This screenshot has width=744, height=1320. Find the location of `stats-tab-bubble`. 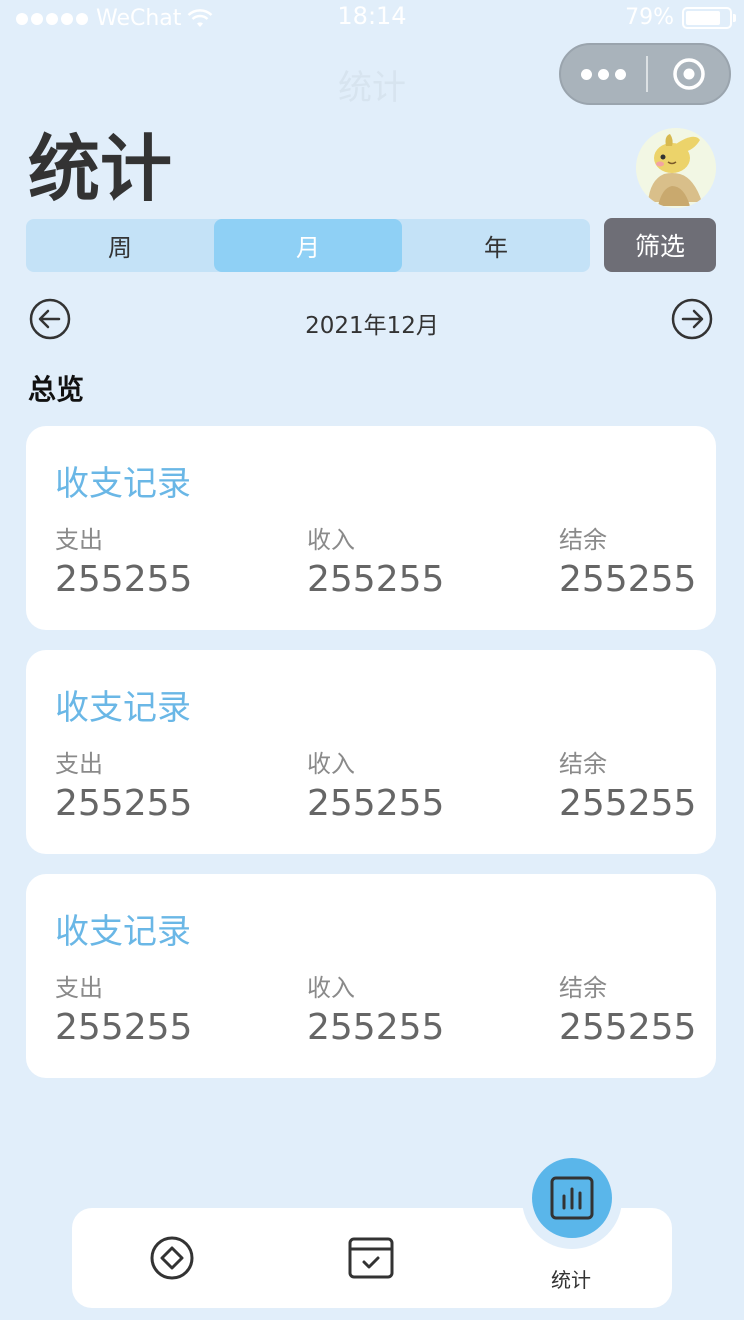

stats-tab-bubble is located at coordinates (572, 1198).